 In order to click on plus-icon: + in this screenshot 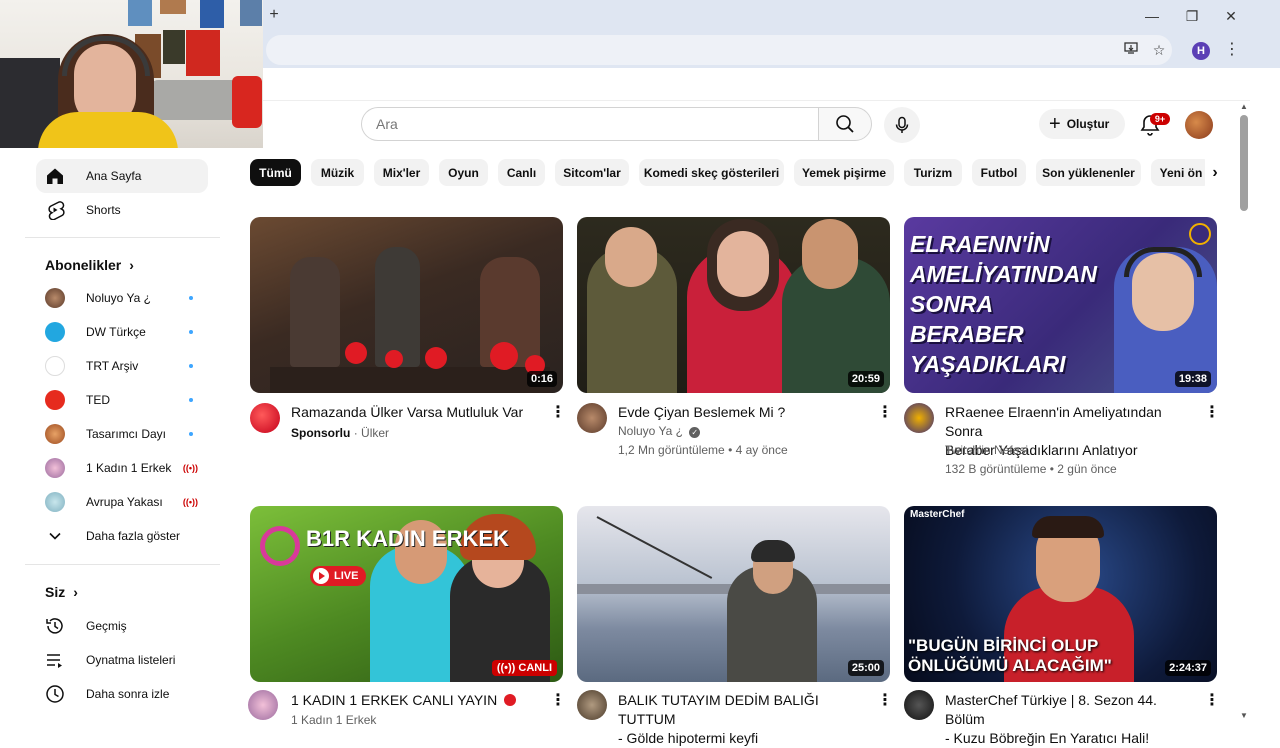, I will do `click(1055, 124)`.